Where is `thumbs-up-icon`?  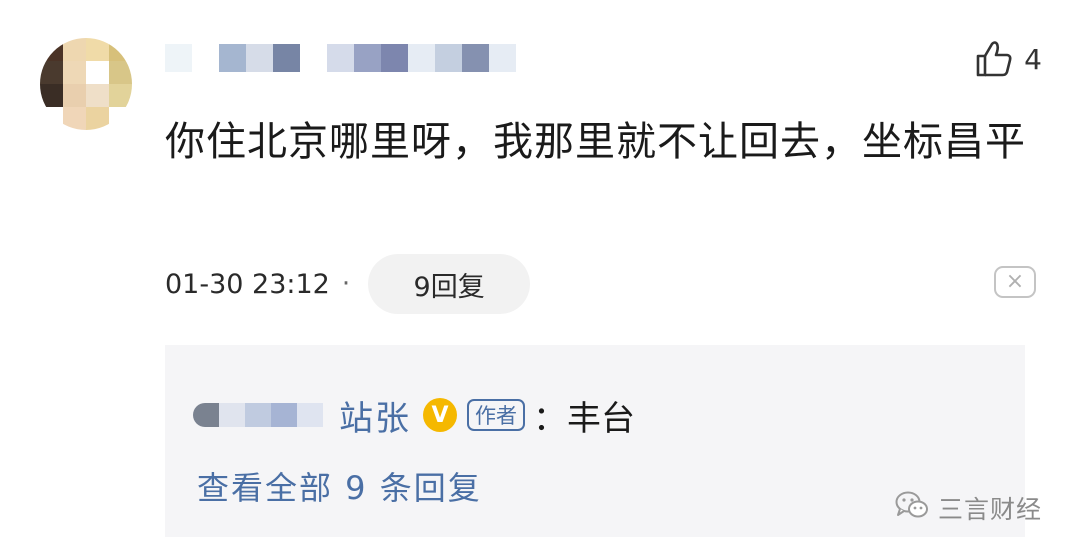 thumbs-up-icon is located at coordinates (994, 59).